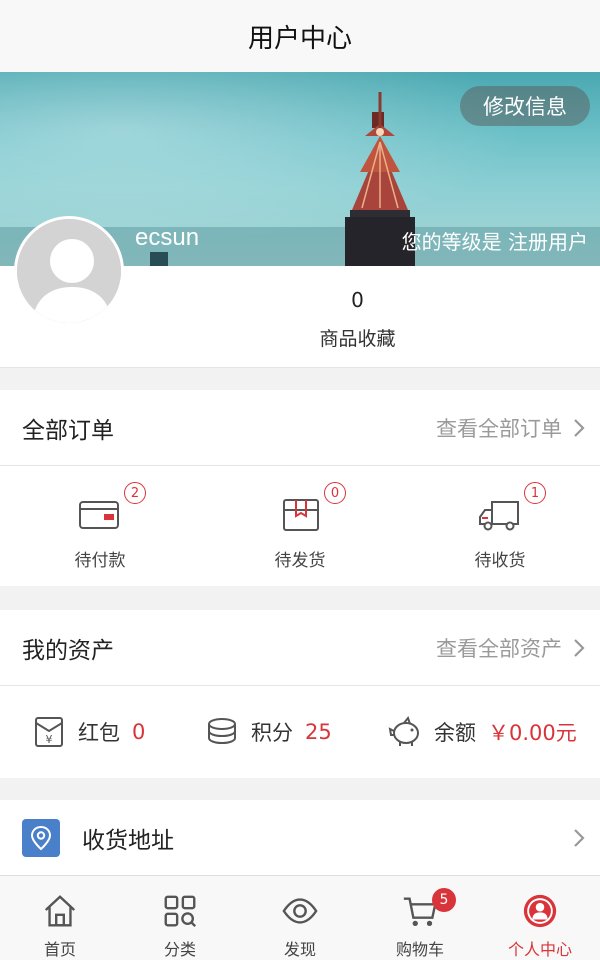 The height and width of the screenshot is (960, 600). I want to click on page-title: 用户中心, so click(299, 38).